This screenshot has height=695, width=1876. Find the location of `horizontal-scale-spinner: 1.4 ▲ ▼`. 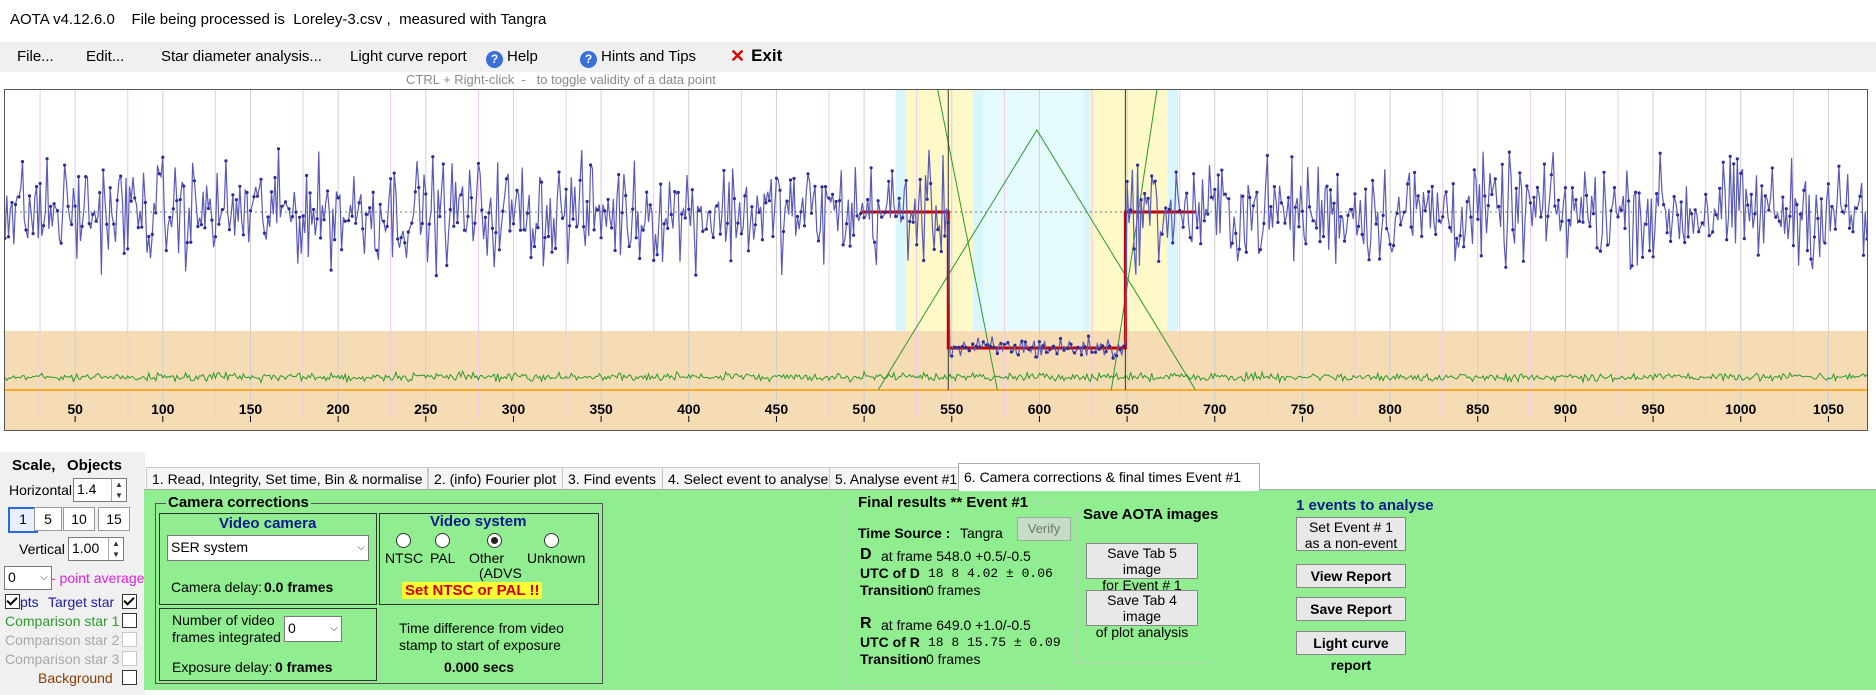

horizontal-scale-spinner: 1.4 ▲ ▼ is located at coordinates (100, 490).